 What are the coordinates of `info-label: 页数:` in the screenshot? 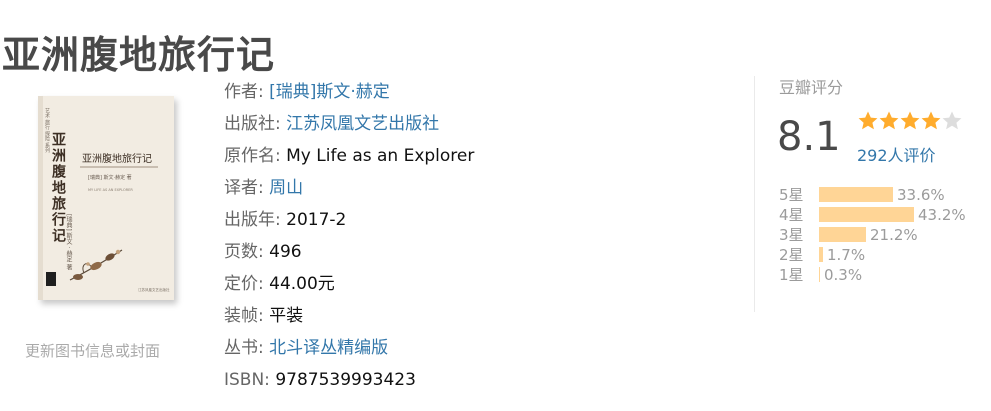 It's located at (244, 252).